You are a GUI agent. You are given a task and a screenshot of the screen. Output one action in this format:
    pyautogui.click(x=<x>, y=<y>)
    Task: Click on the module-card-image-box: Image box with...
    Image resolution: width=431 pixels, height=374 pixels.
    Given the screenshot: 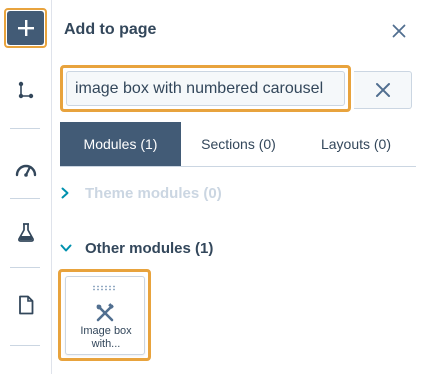 What is the action you would take?
    pyautogui.click(x=105, y=315)
    